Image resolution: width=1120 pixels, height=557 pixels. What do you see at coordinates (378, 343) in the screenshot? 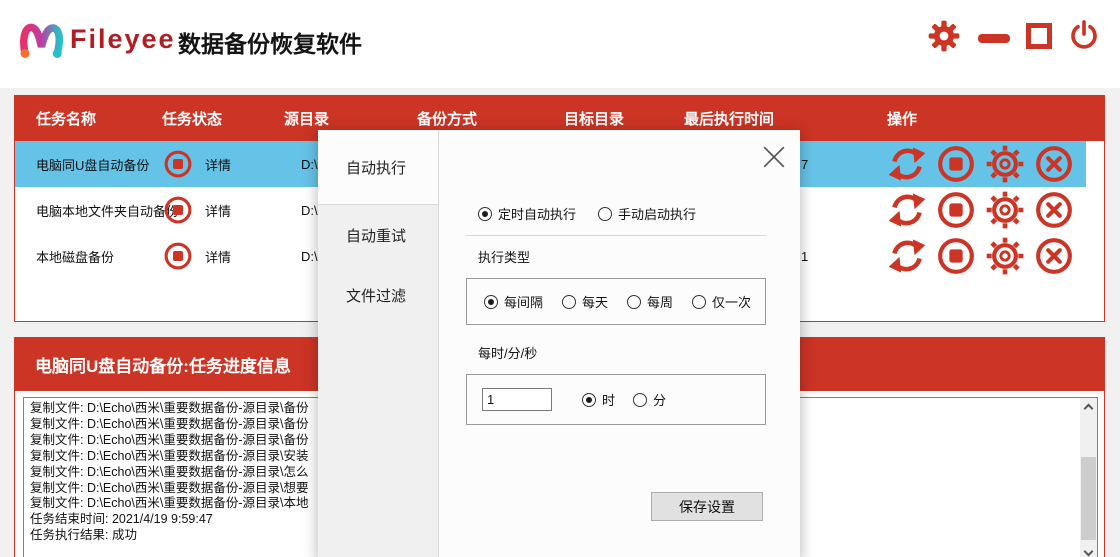
I see `dialog-tabs: 自动执行 自动重试 文件过滤` at bounding box center [378, 343].